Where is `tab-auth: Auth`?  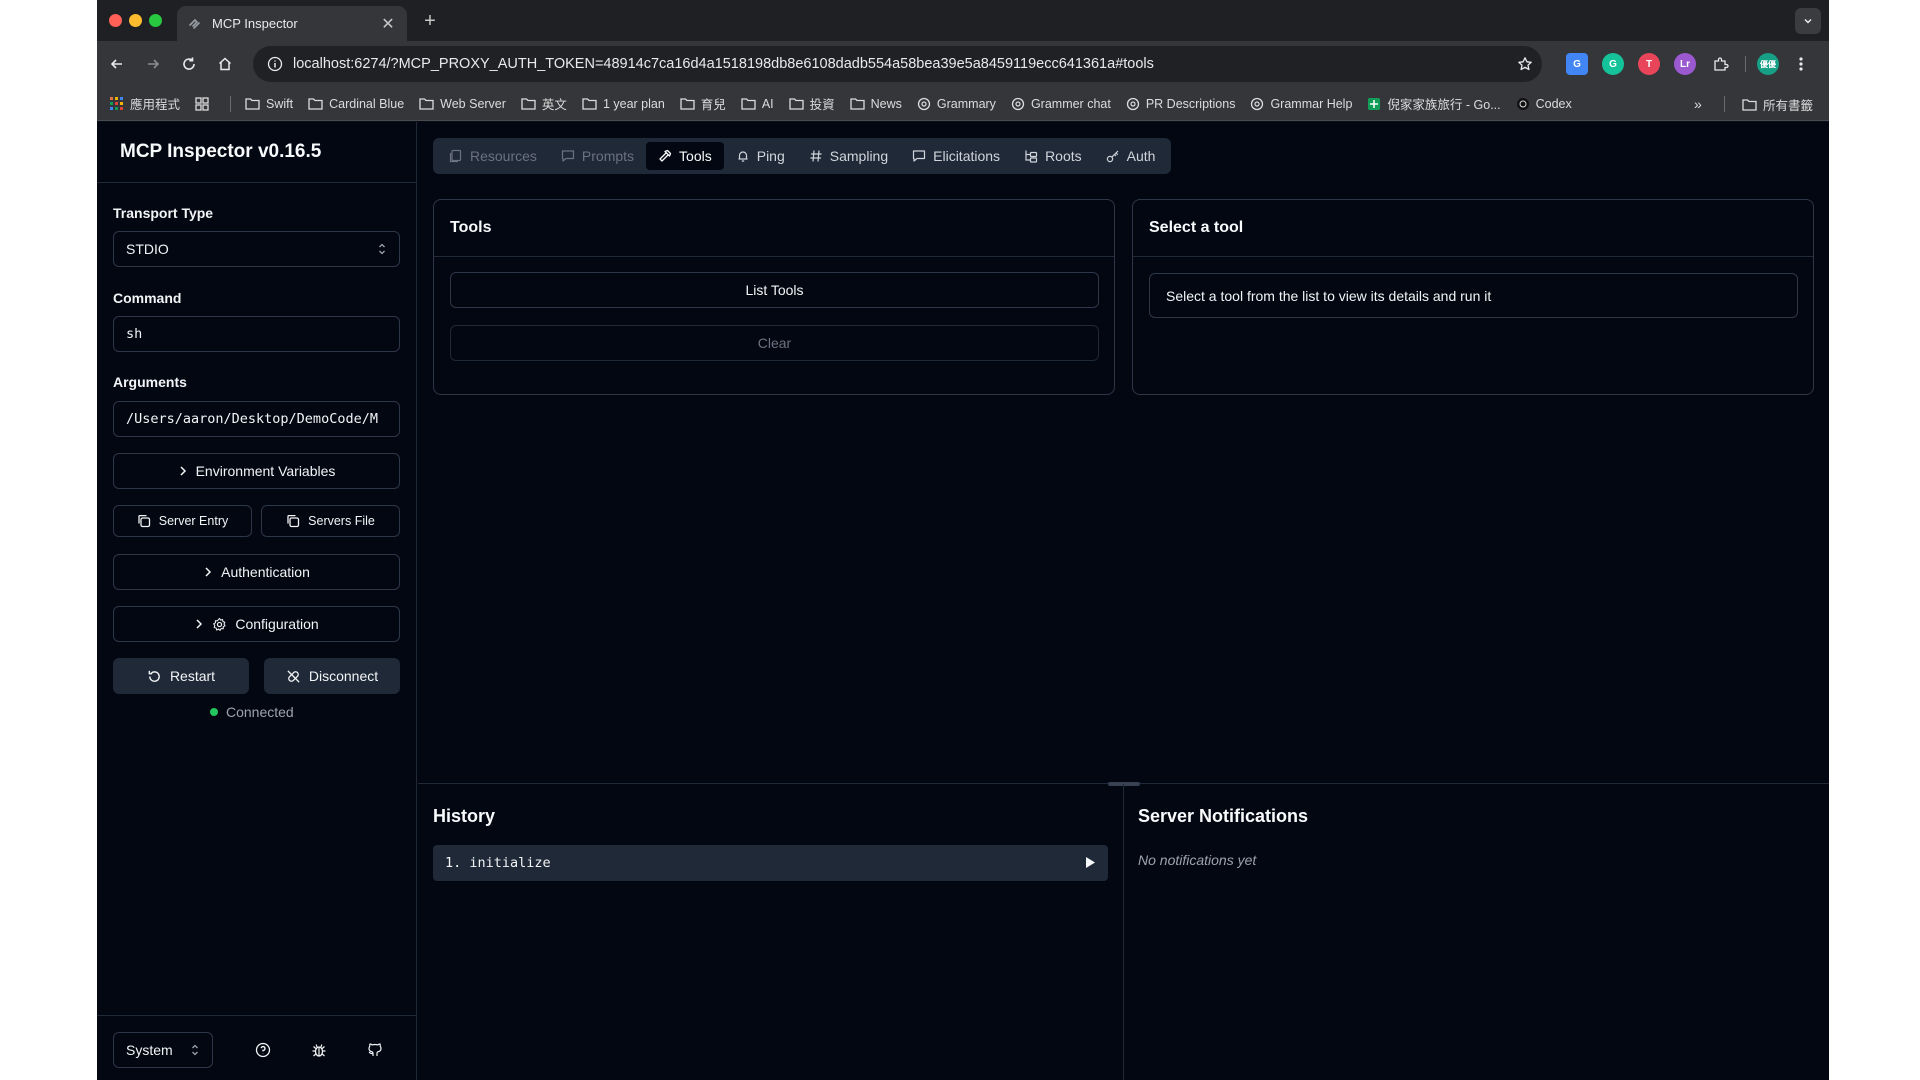 tab-auth: Auth is located at coordinates (1131, 156).